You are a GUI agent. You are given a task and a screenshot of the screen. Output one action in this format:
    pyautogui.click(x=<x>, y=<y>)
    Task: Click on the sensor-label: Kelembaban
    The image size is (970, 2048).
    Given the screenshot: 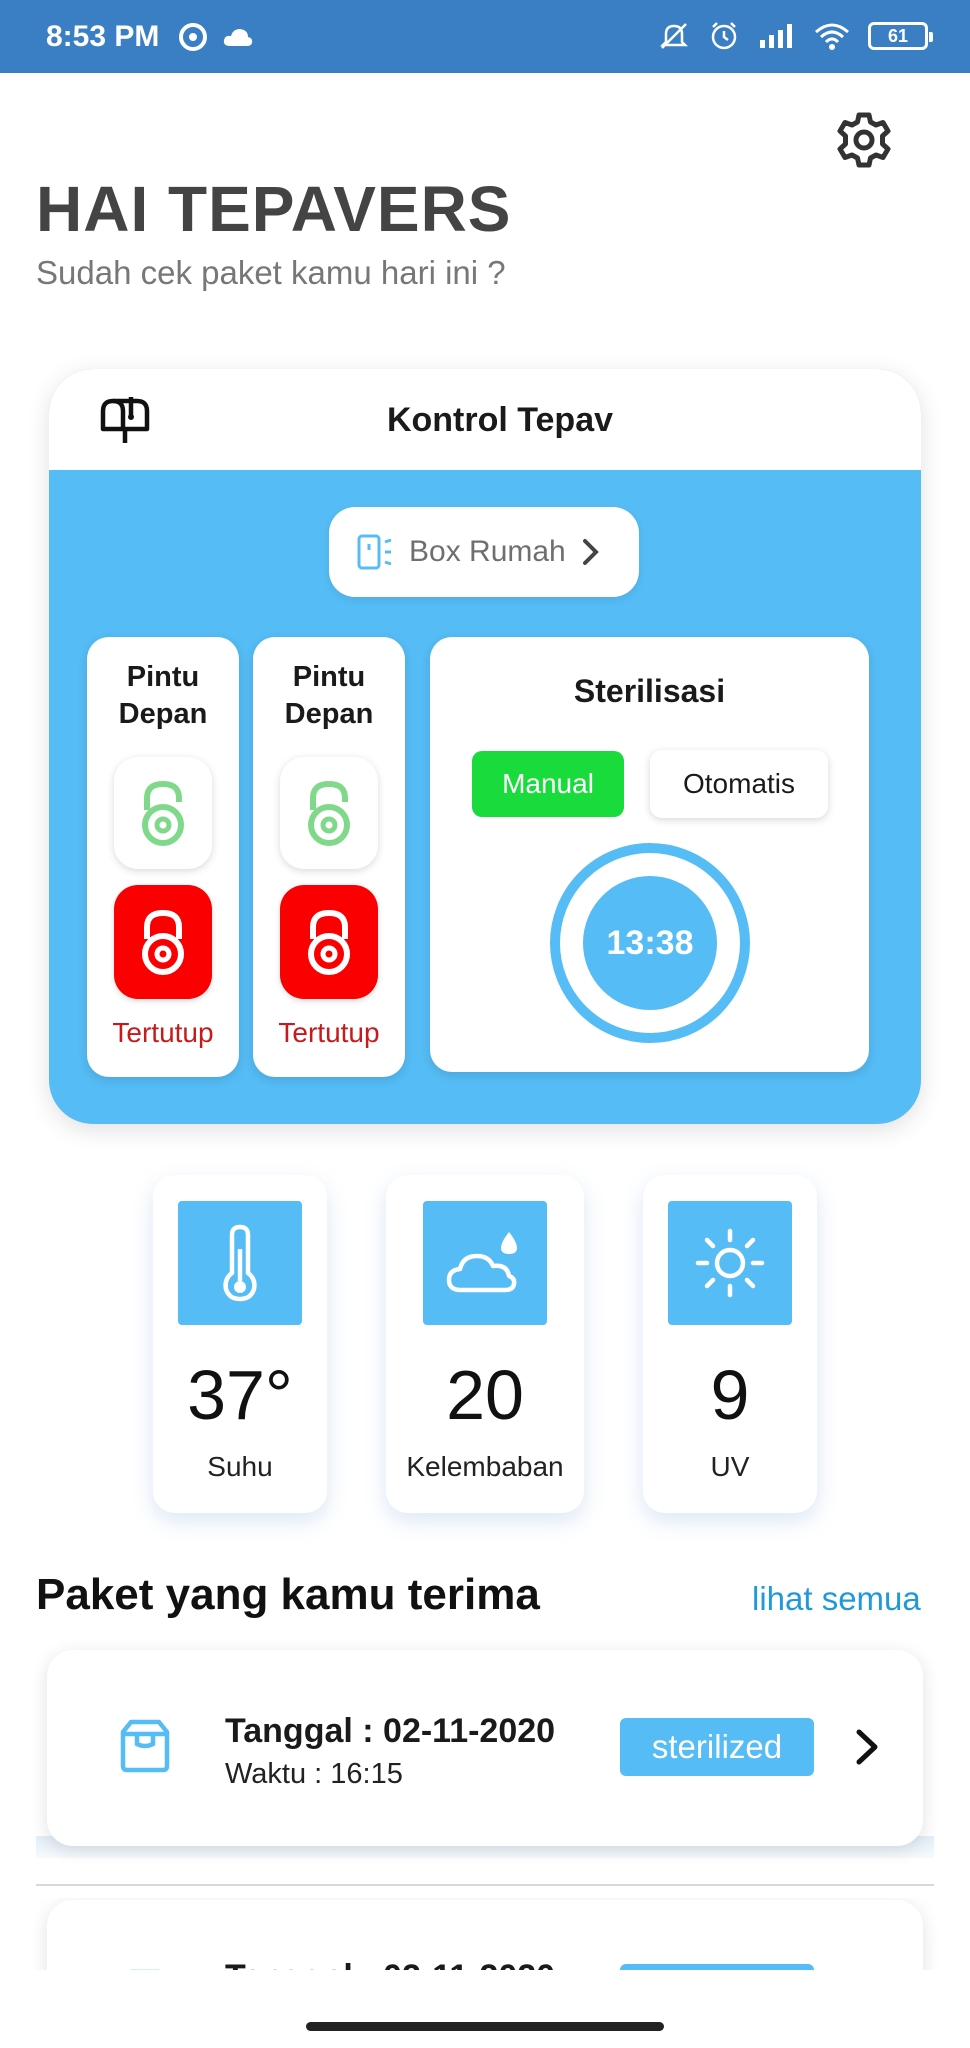 What is the action you would take?
    pyautogui.click(x=485, y=1466)
    